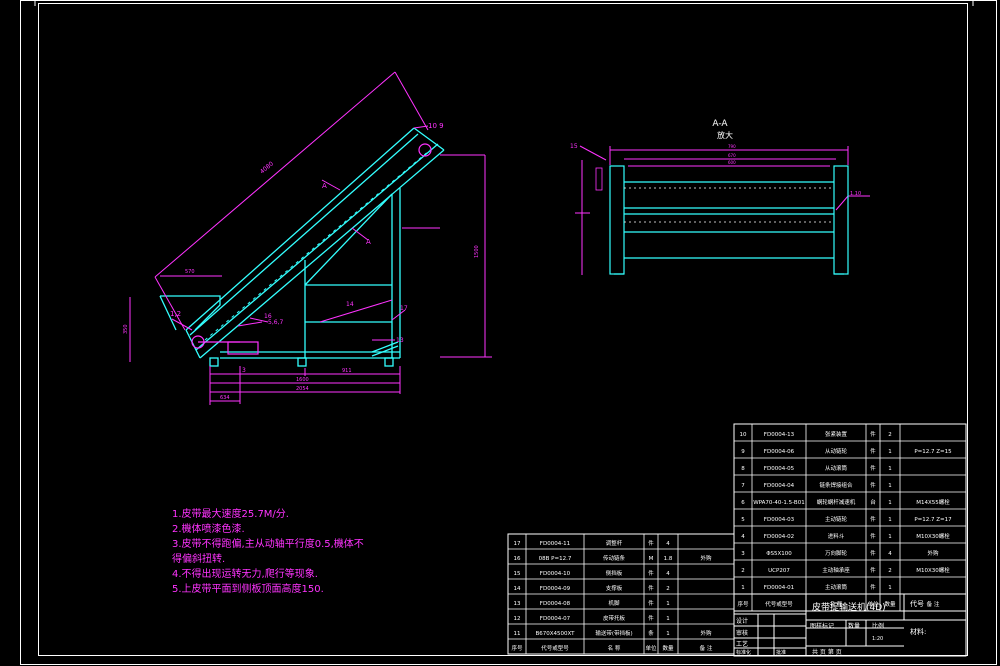 This screenshot has width=1000, height=666. What do you see at coordinates (836, 468) in the screenshot?
I see `bom-right-cell-name: 从动滚筒` at bounding box center [836, 468].